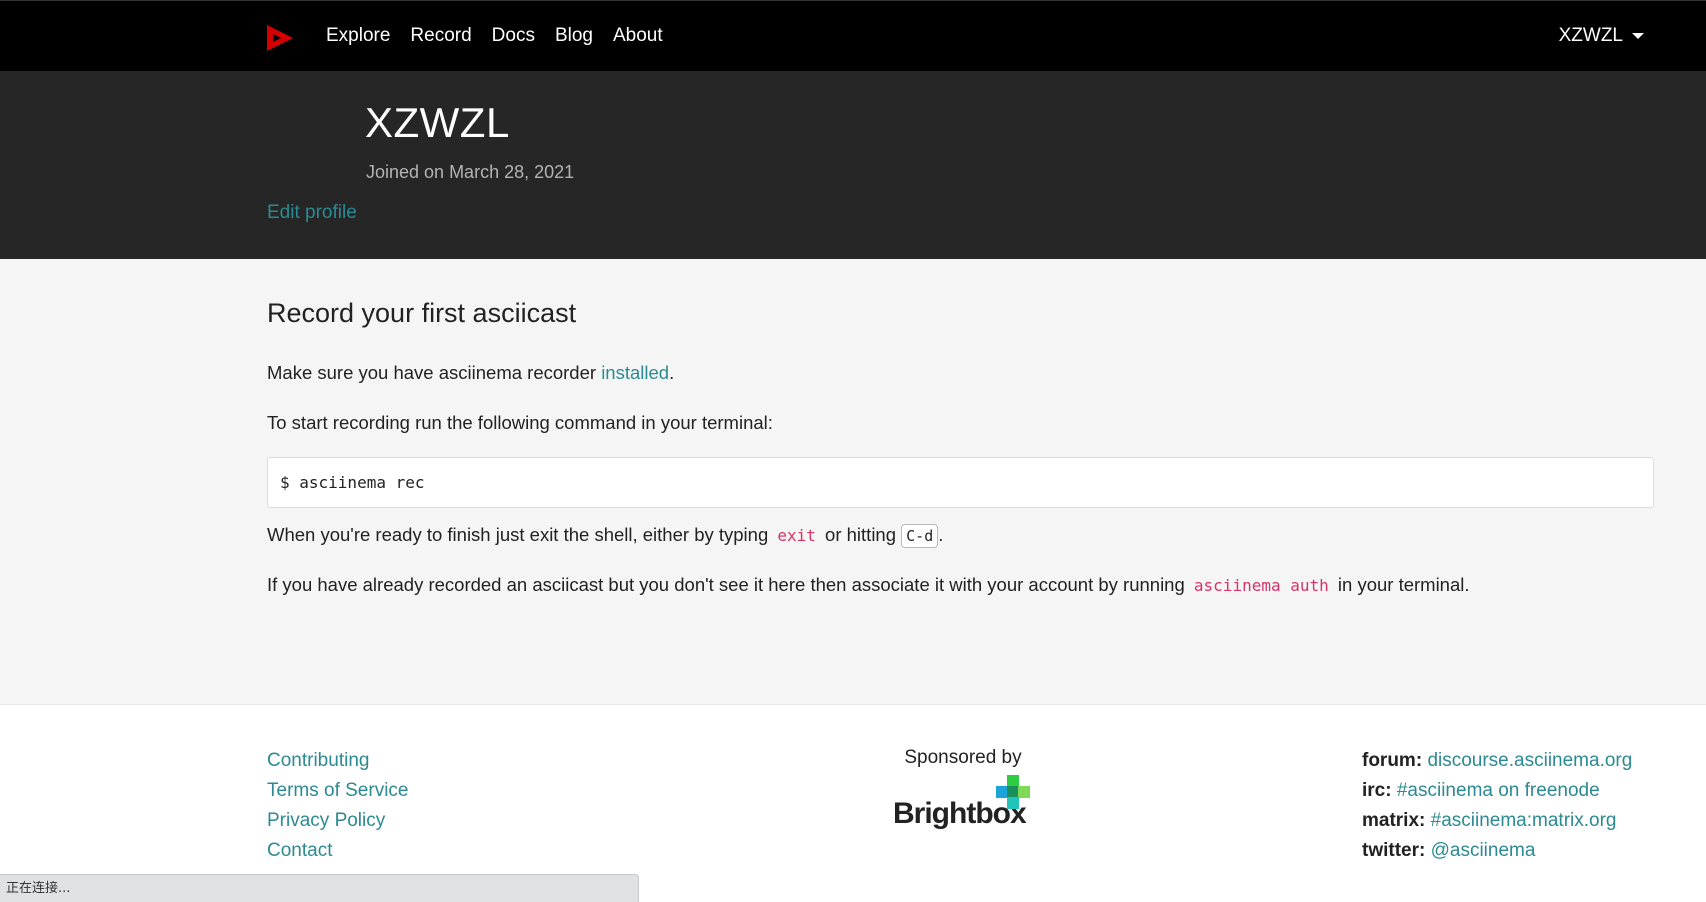 This screenshot has height=902, width=1706. I want to click on sponsored-by-label: Sponsored by, so click(963, 757).